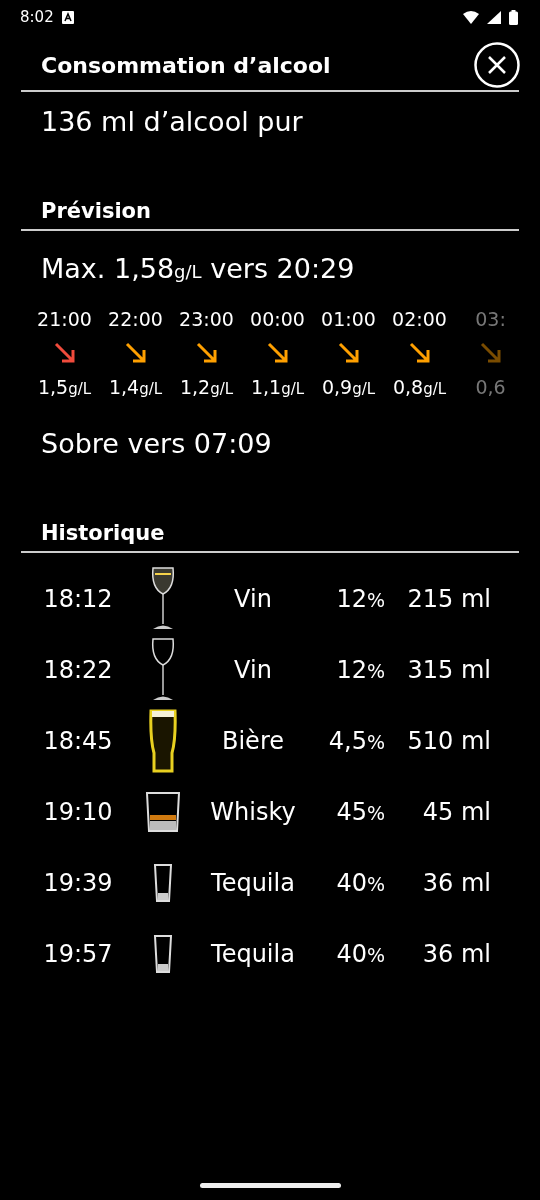 The image size is (540, 1200). I want to click on drink-volume: 510 ml, so click(448, 740).